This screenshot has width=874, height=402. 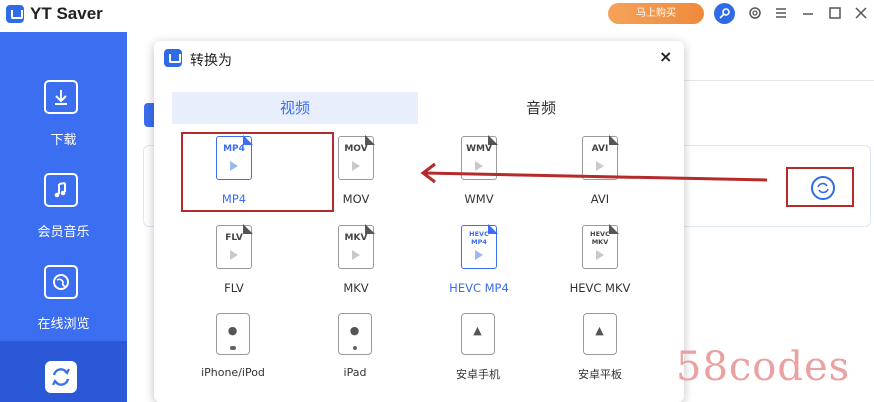 What do you see at coordinates (778, 80) in the screenshot?
I see `divider` at bounding box center [778, 80].